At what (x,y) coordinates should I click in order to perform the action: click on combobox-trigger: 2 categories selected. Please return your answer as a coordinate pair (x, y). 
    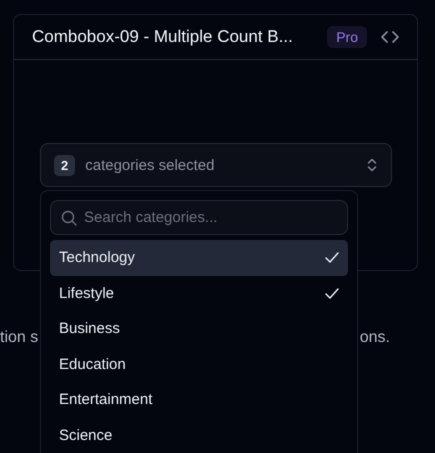
    Looking at the image, I should click on (216, 165).